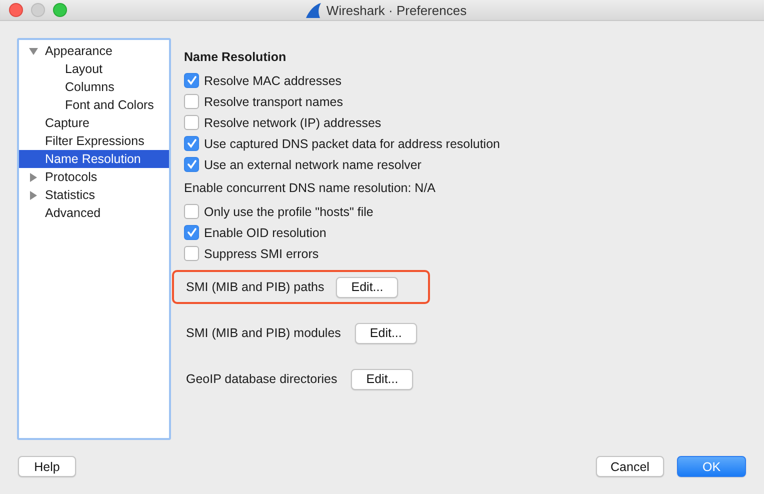  Describe the element at coordinates (255, 287) in the screenshot. I see `setting-label: SMI (MIB and PIB) paths` at that location.